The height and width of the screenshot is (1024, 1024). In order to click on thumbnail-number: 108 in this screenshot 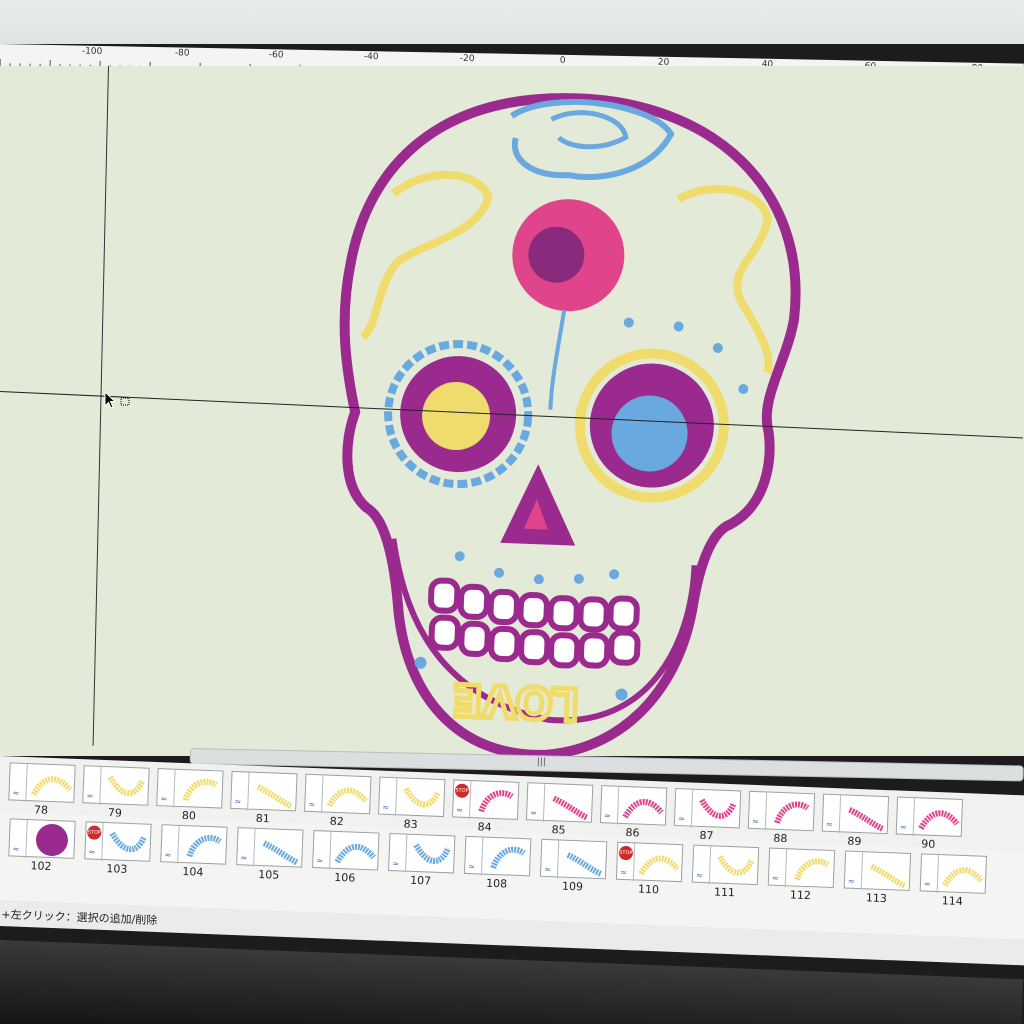, I will do `click(496, 883)`.